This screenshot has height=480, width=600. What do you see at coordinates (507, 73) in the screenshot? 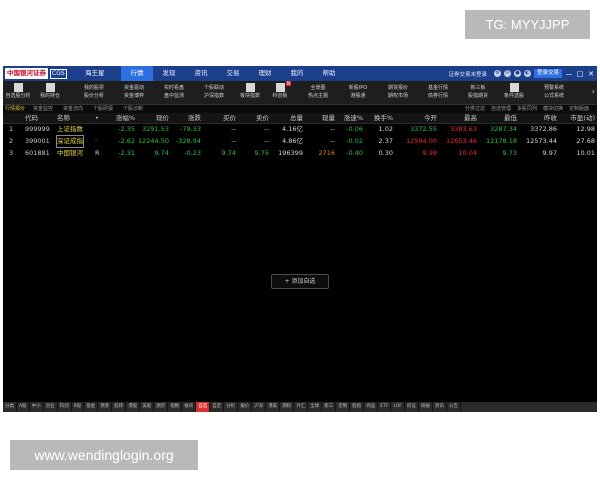
I see `message-icon: ✉` at bounding box center [507, 73].